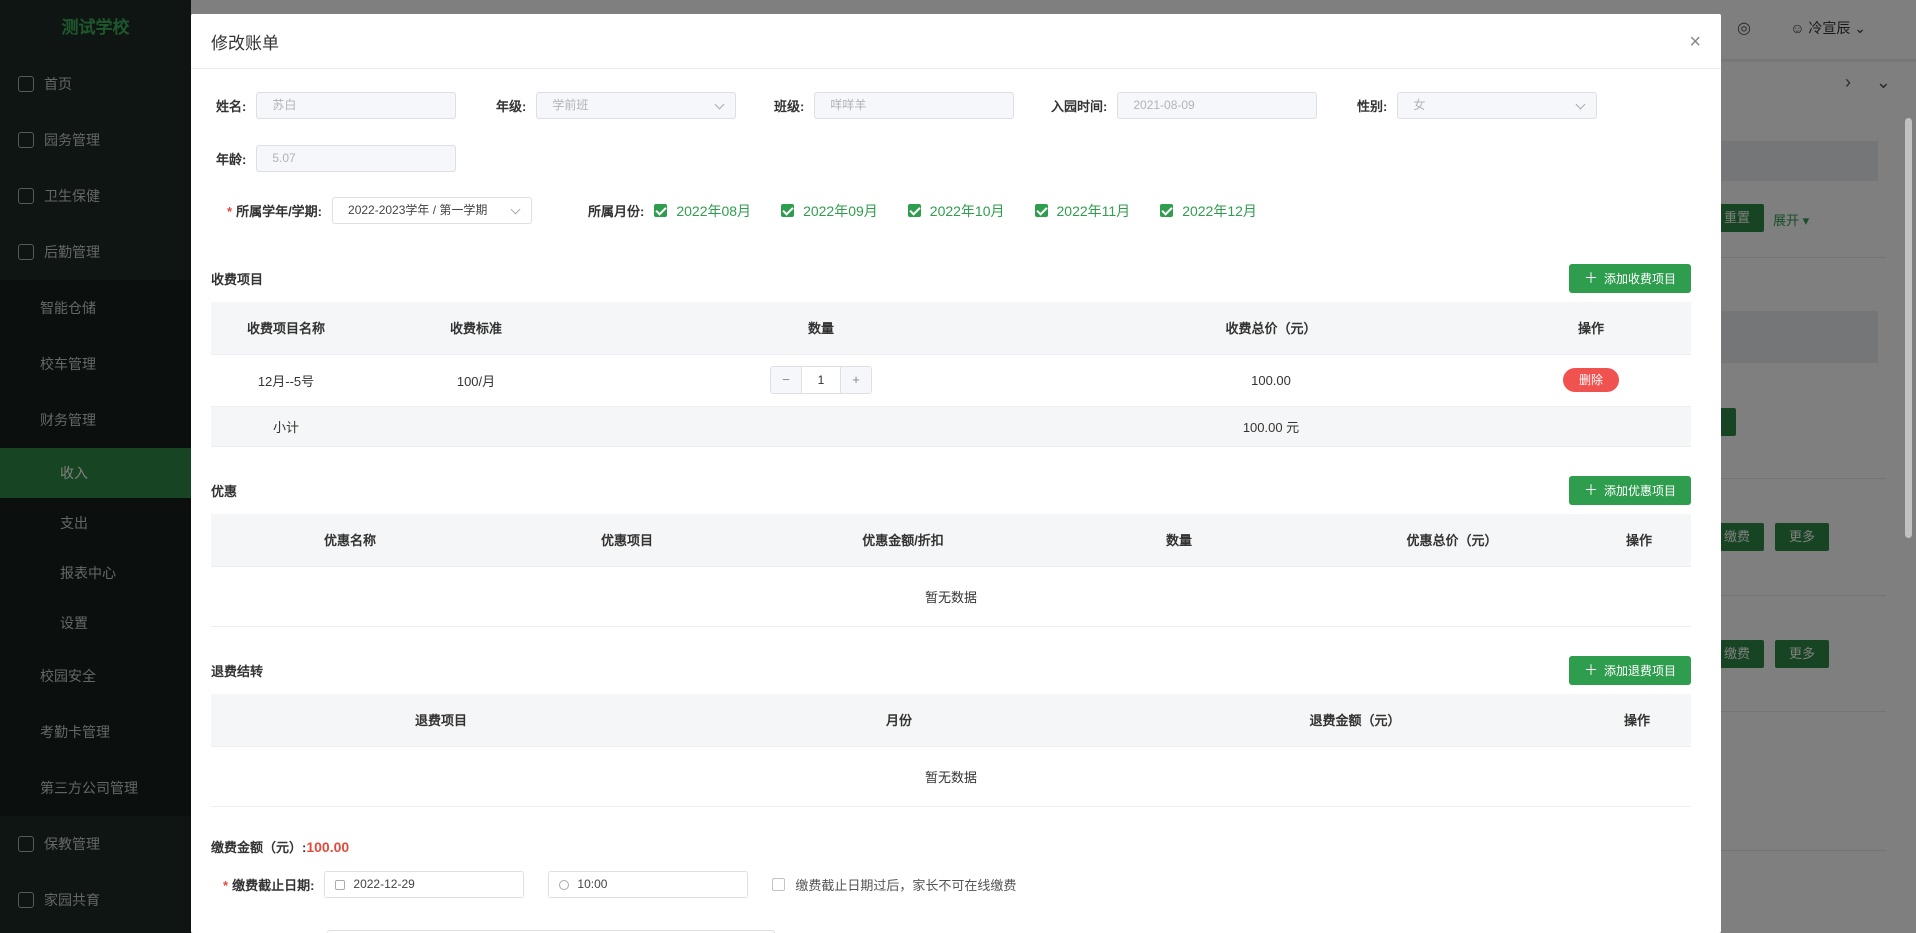 The height and width of the screenshot is (933, 1916). I want to click on add-refund-button: ＋添加退费项目, so click(1629, 670).